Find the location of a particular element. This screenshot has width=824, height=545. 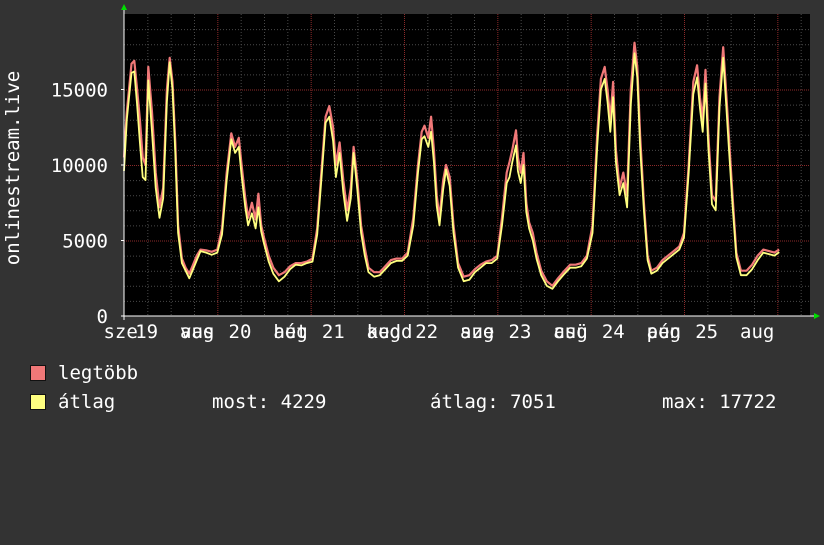

x-tick-label: 21 is located at coordinates (333, 332).